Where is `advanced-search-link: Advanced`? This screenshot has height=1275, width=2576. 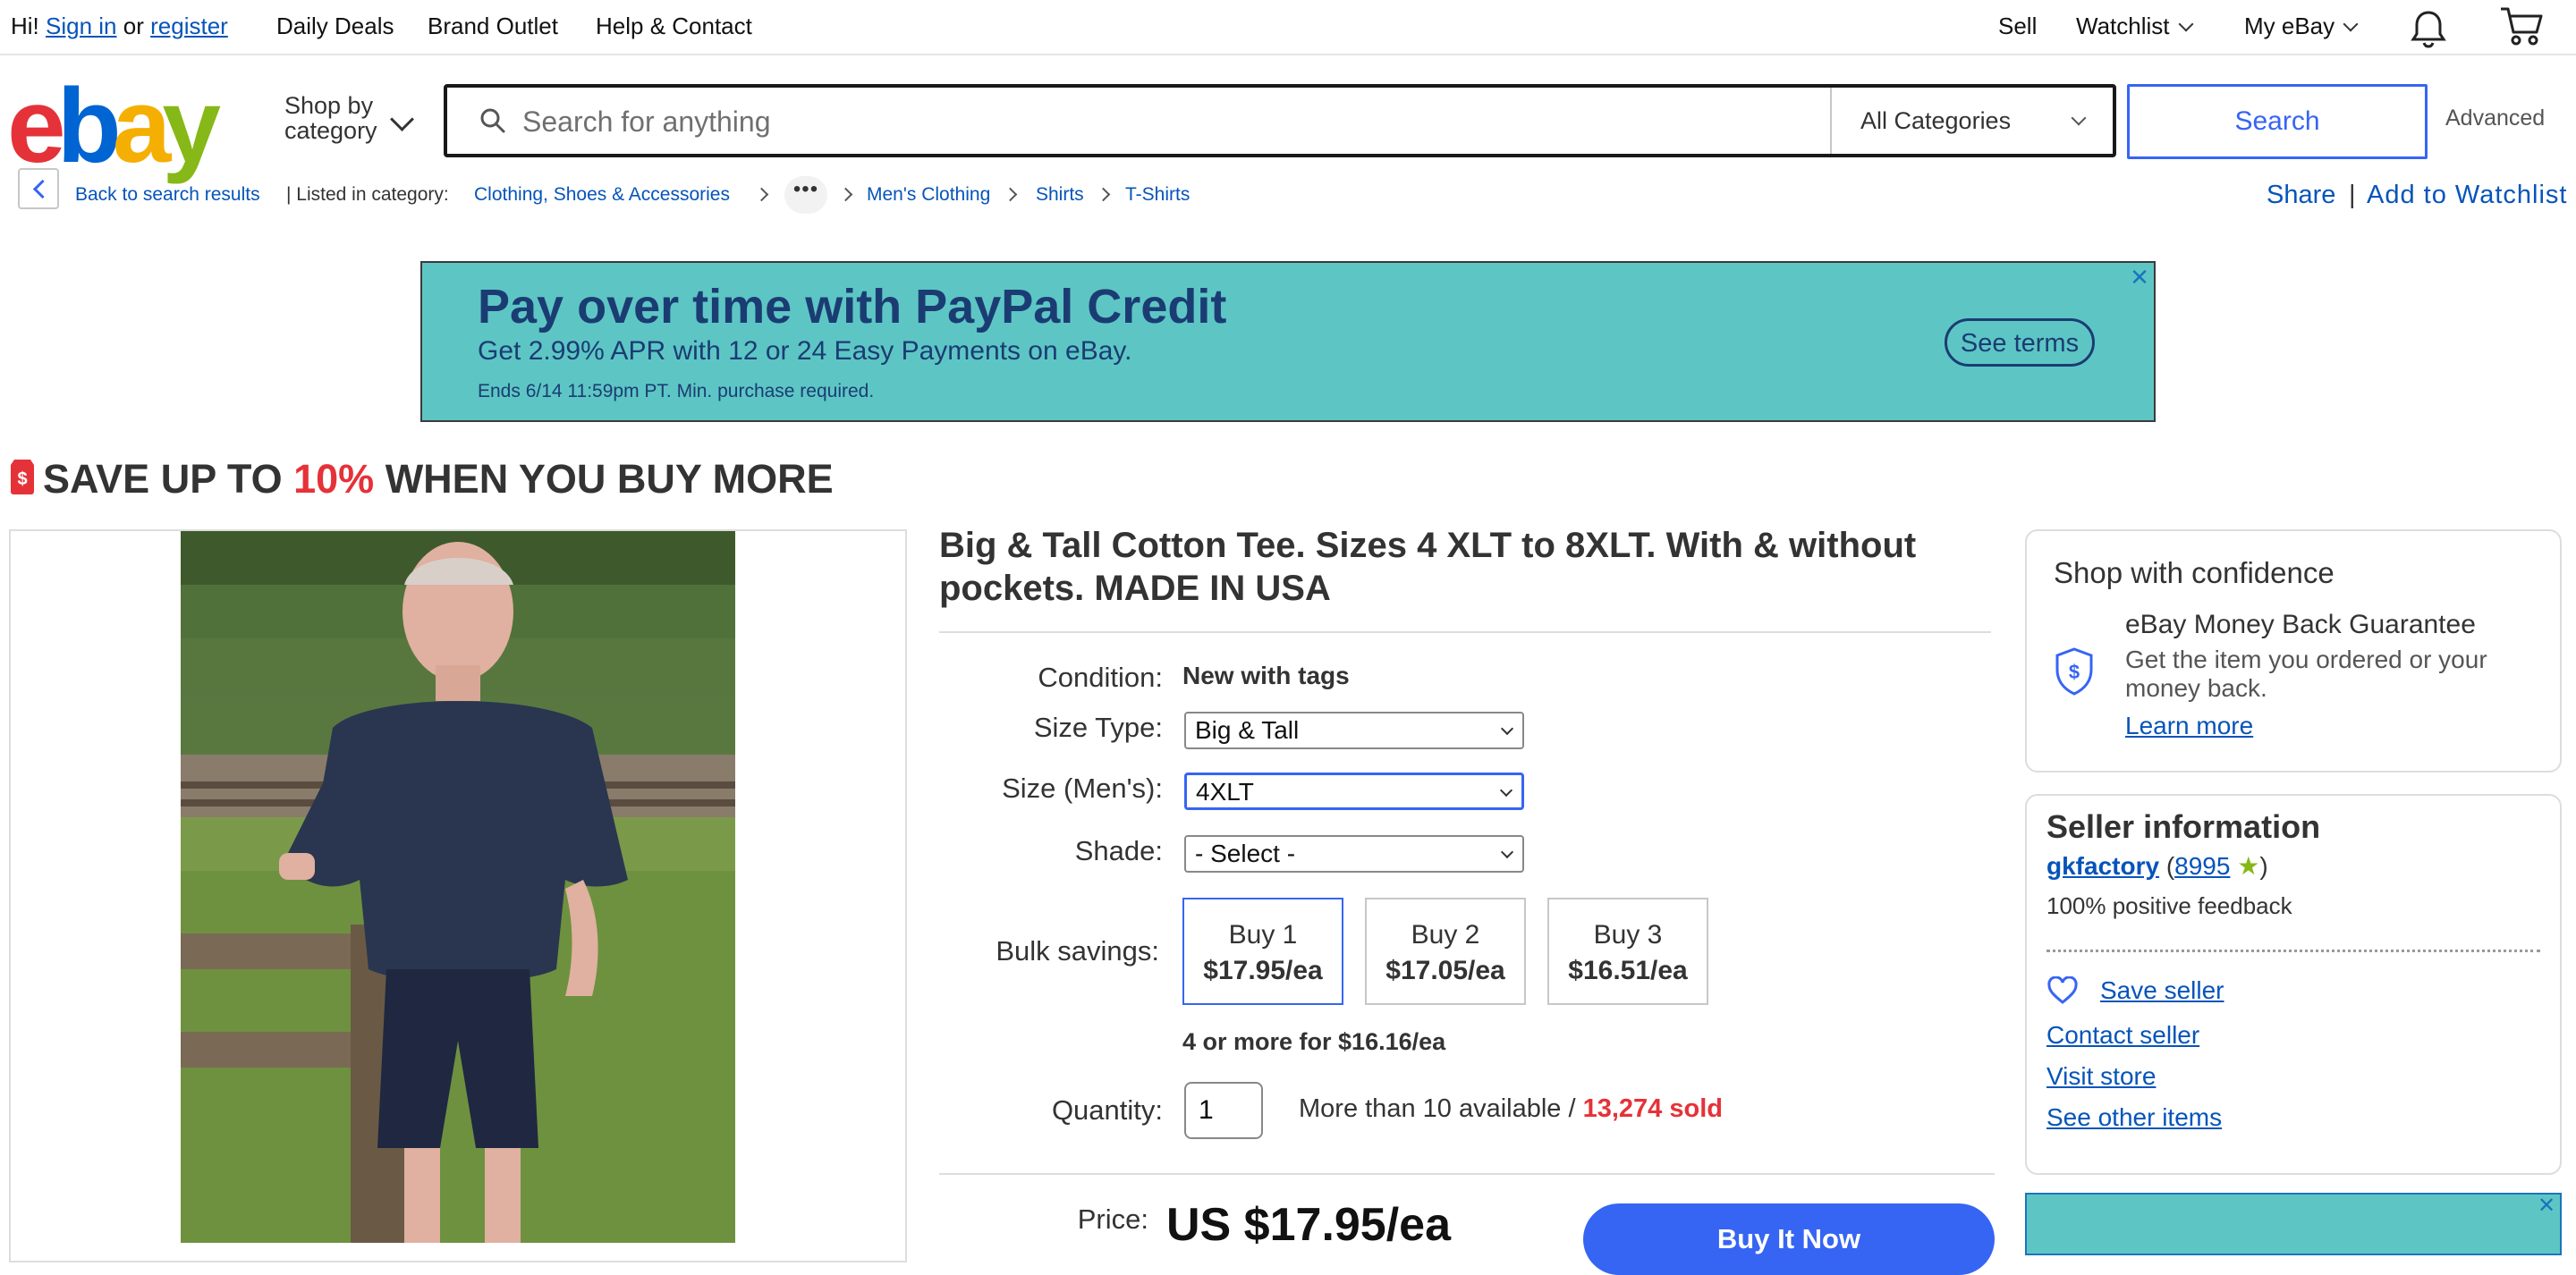
advanced-search-link: Advanced is located at coordinates (2495, 118).